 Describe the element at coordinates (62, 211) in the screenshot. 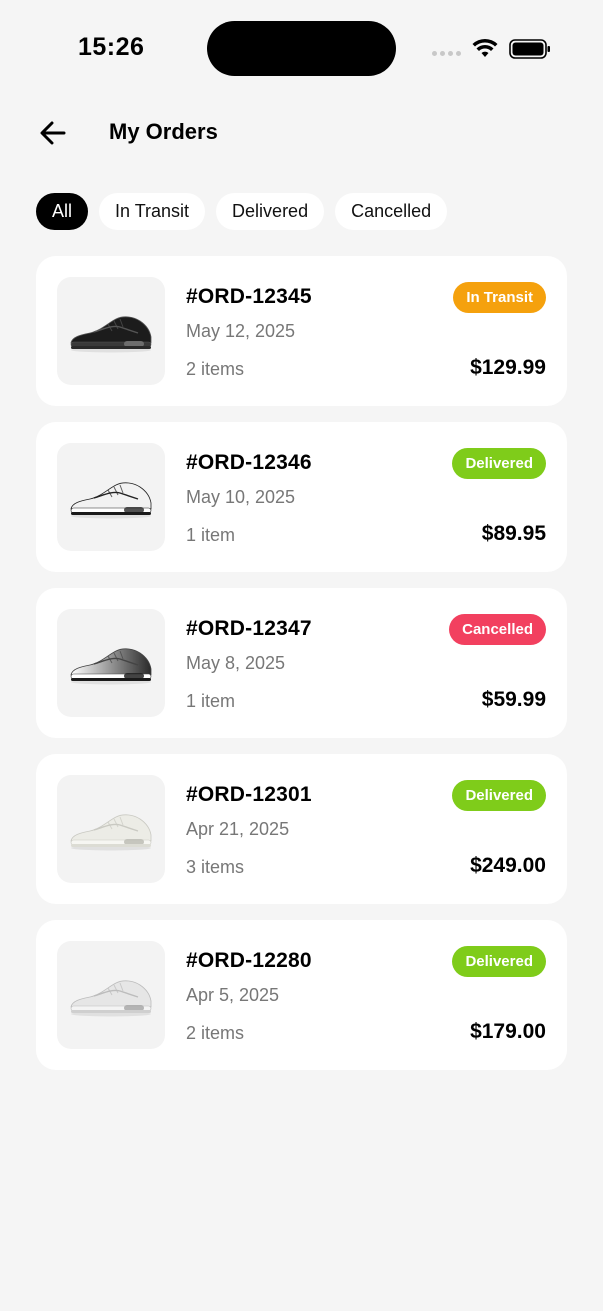

I see `filter-chip-all: All` at that location.